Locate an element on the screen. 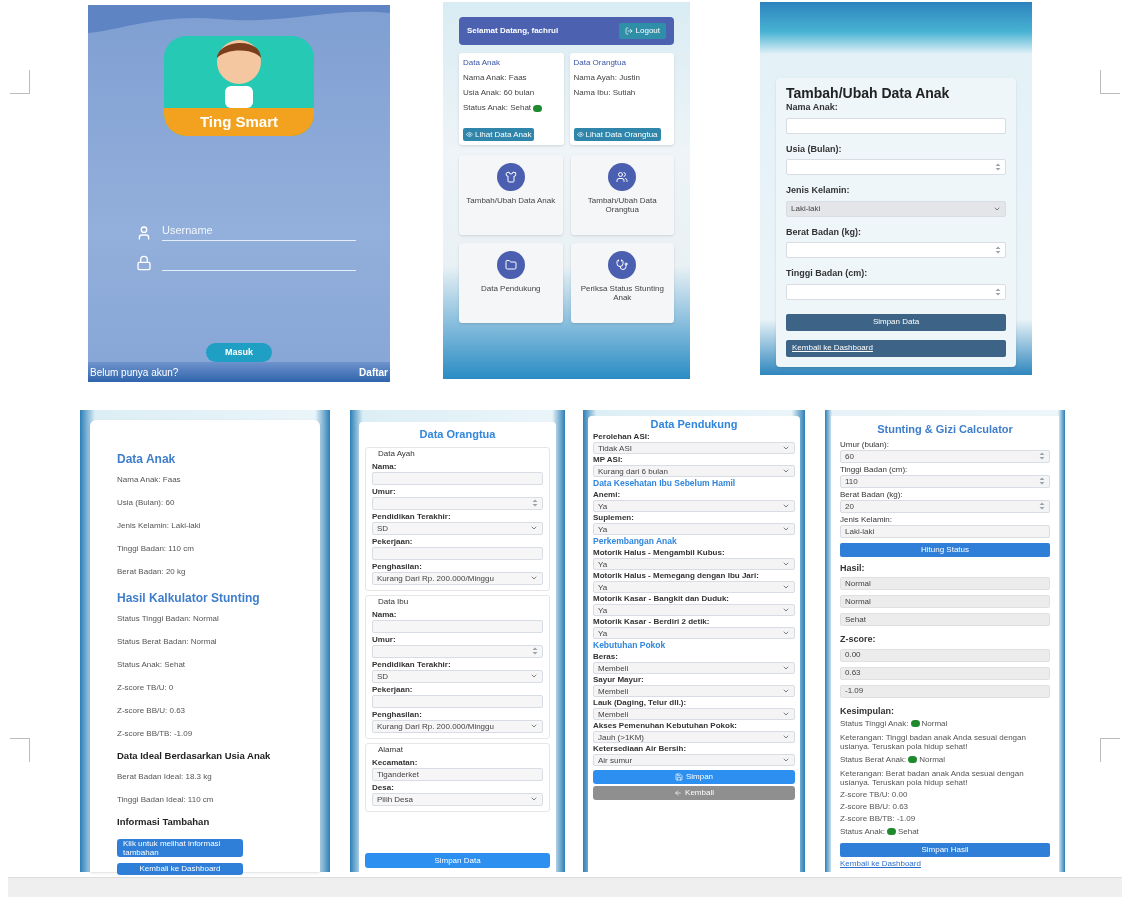 This screenshot has width=1122, height=897. zscore-field: 0.00 is located at coordinates (945, 655).